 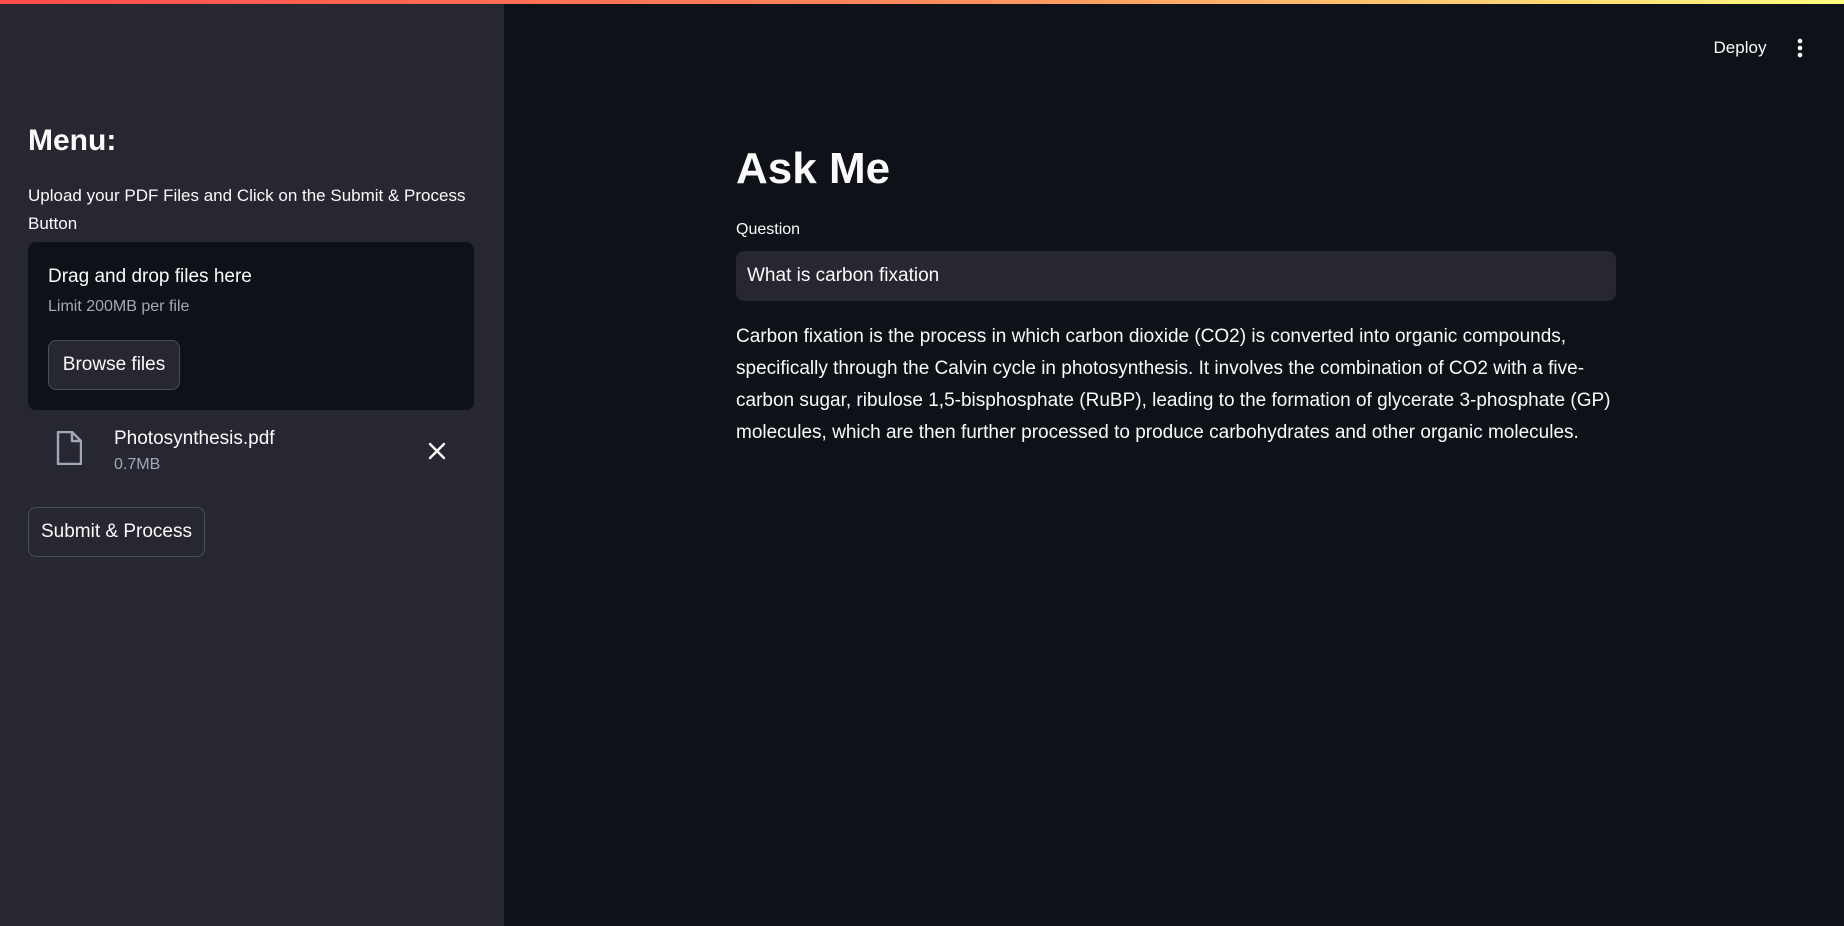 What do you see at coordinates (150, 276) in the screenshot?
I see `dropzone-title: Drag and drop files here` at bounding box center [150, 276].